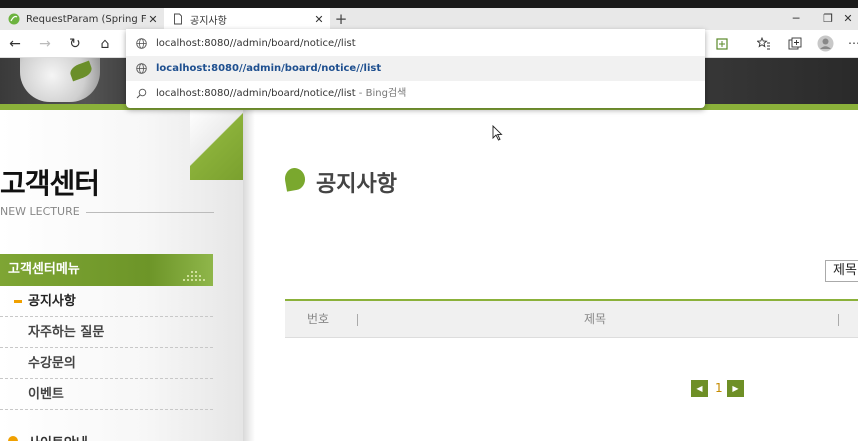 This screenshot has height=441, width=858. Describe the element at coordinates (75, 44) in the screenshot. I see `refresh-button: ↻` at that location.